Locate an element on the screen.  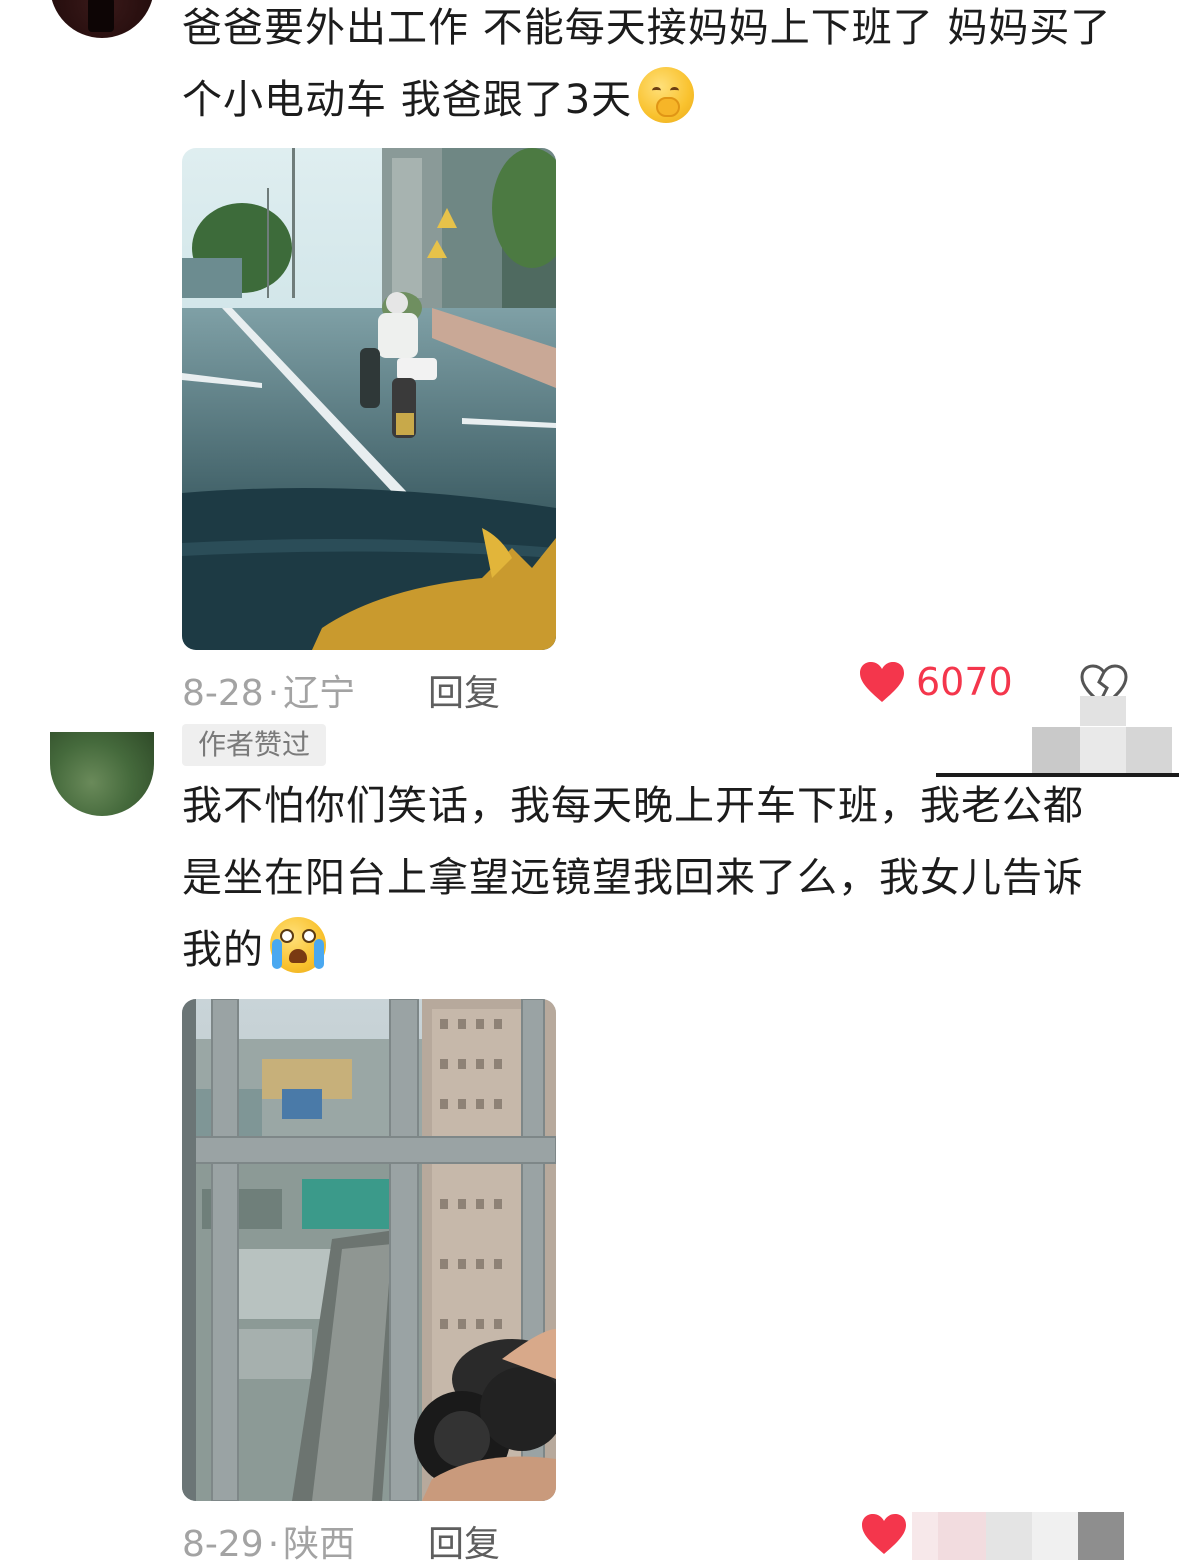
like-button is located at coordinates (884, 1534).